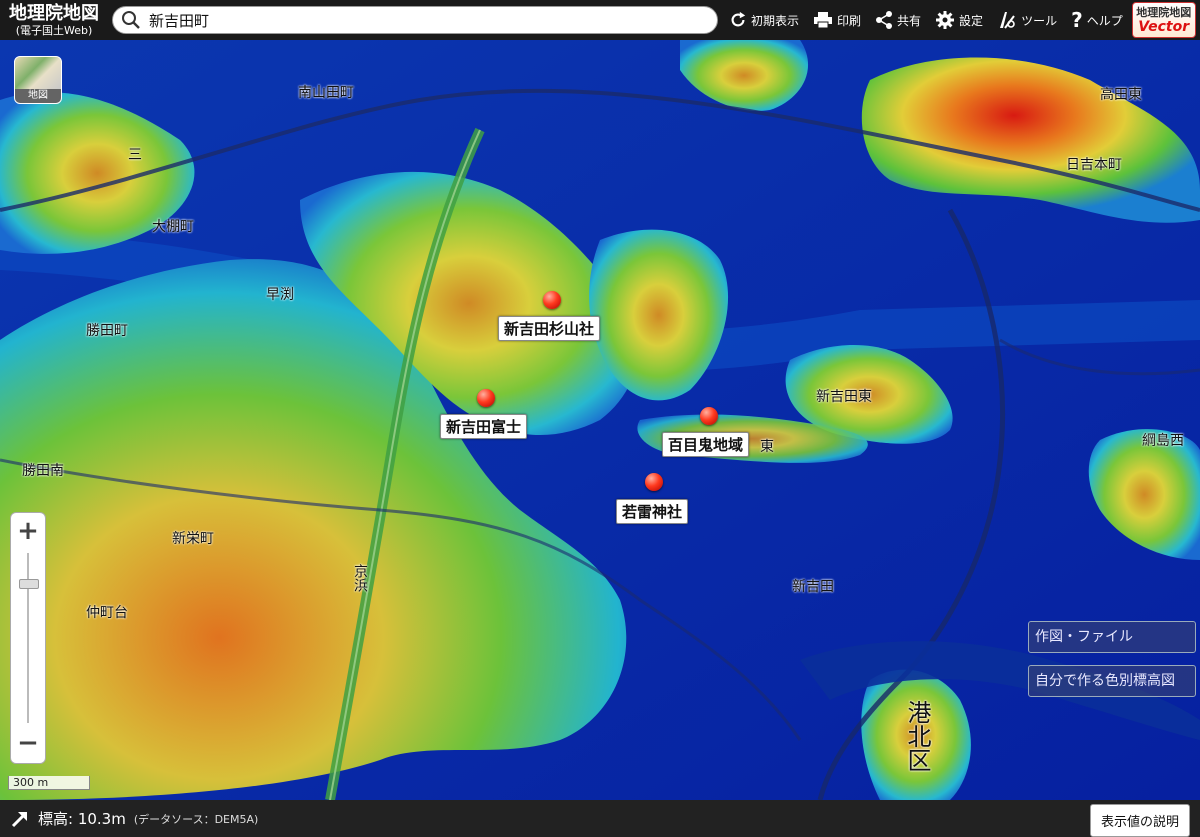  Describe the element at coordinates (767, 447) in the screenshot. I see `place-label-higashi: 東` at that location.